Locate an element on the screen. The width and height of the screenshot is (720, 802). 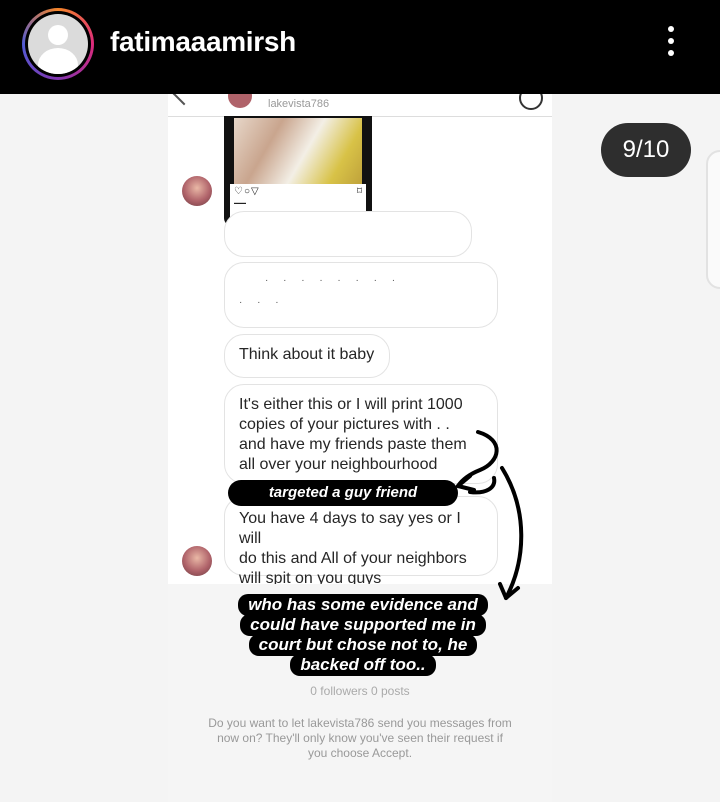
caption-line: backed off too.. is located at coordinates (363, 665).